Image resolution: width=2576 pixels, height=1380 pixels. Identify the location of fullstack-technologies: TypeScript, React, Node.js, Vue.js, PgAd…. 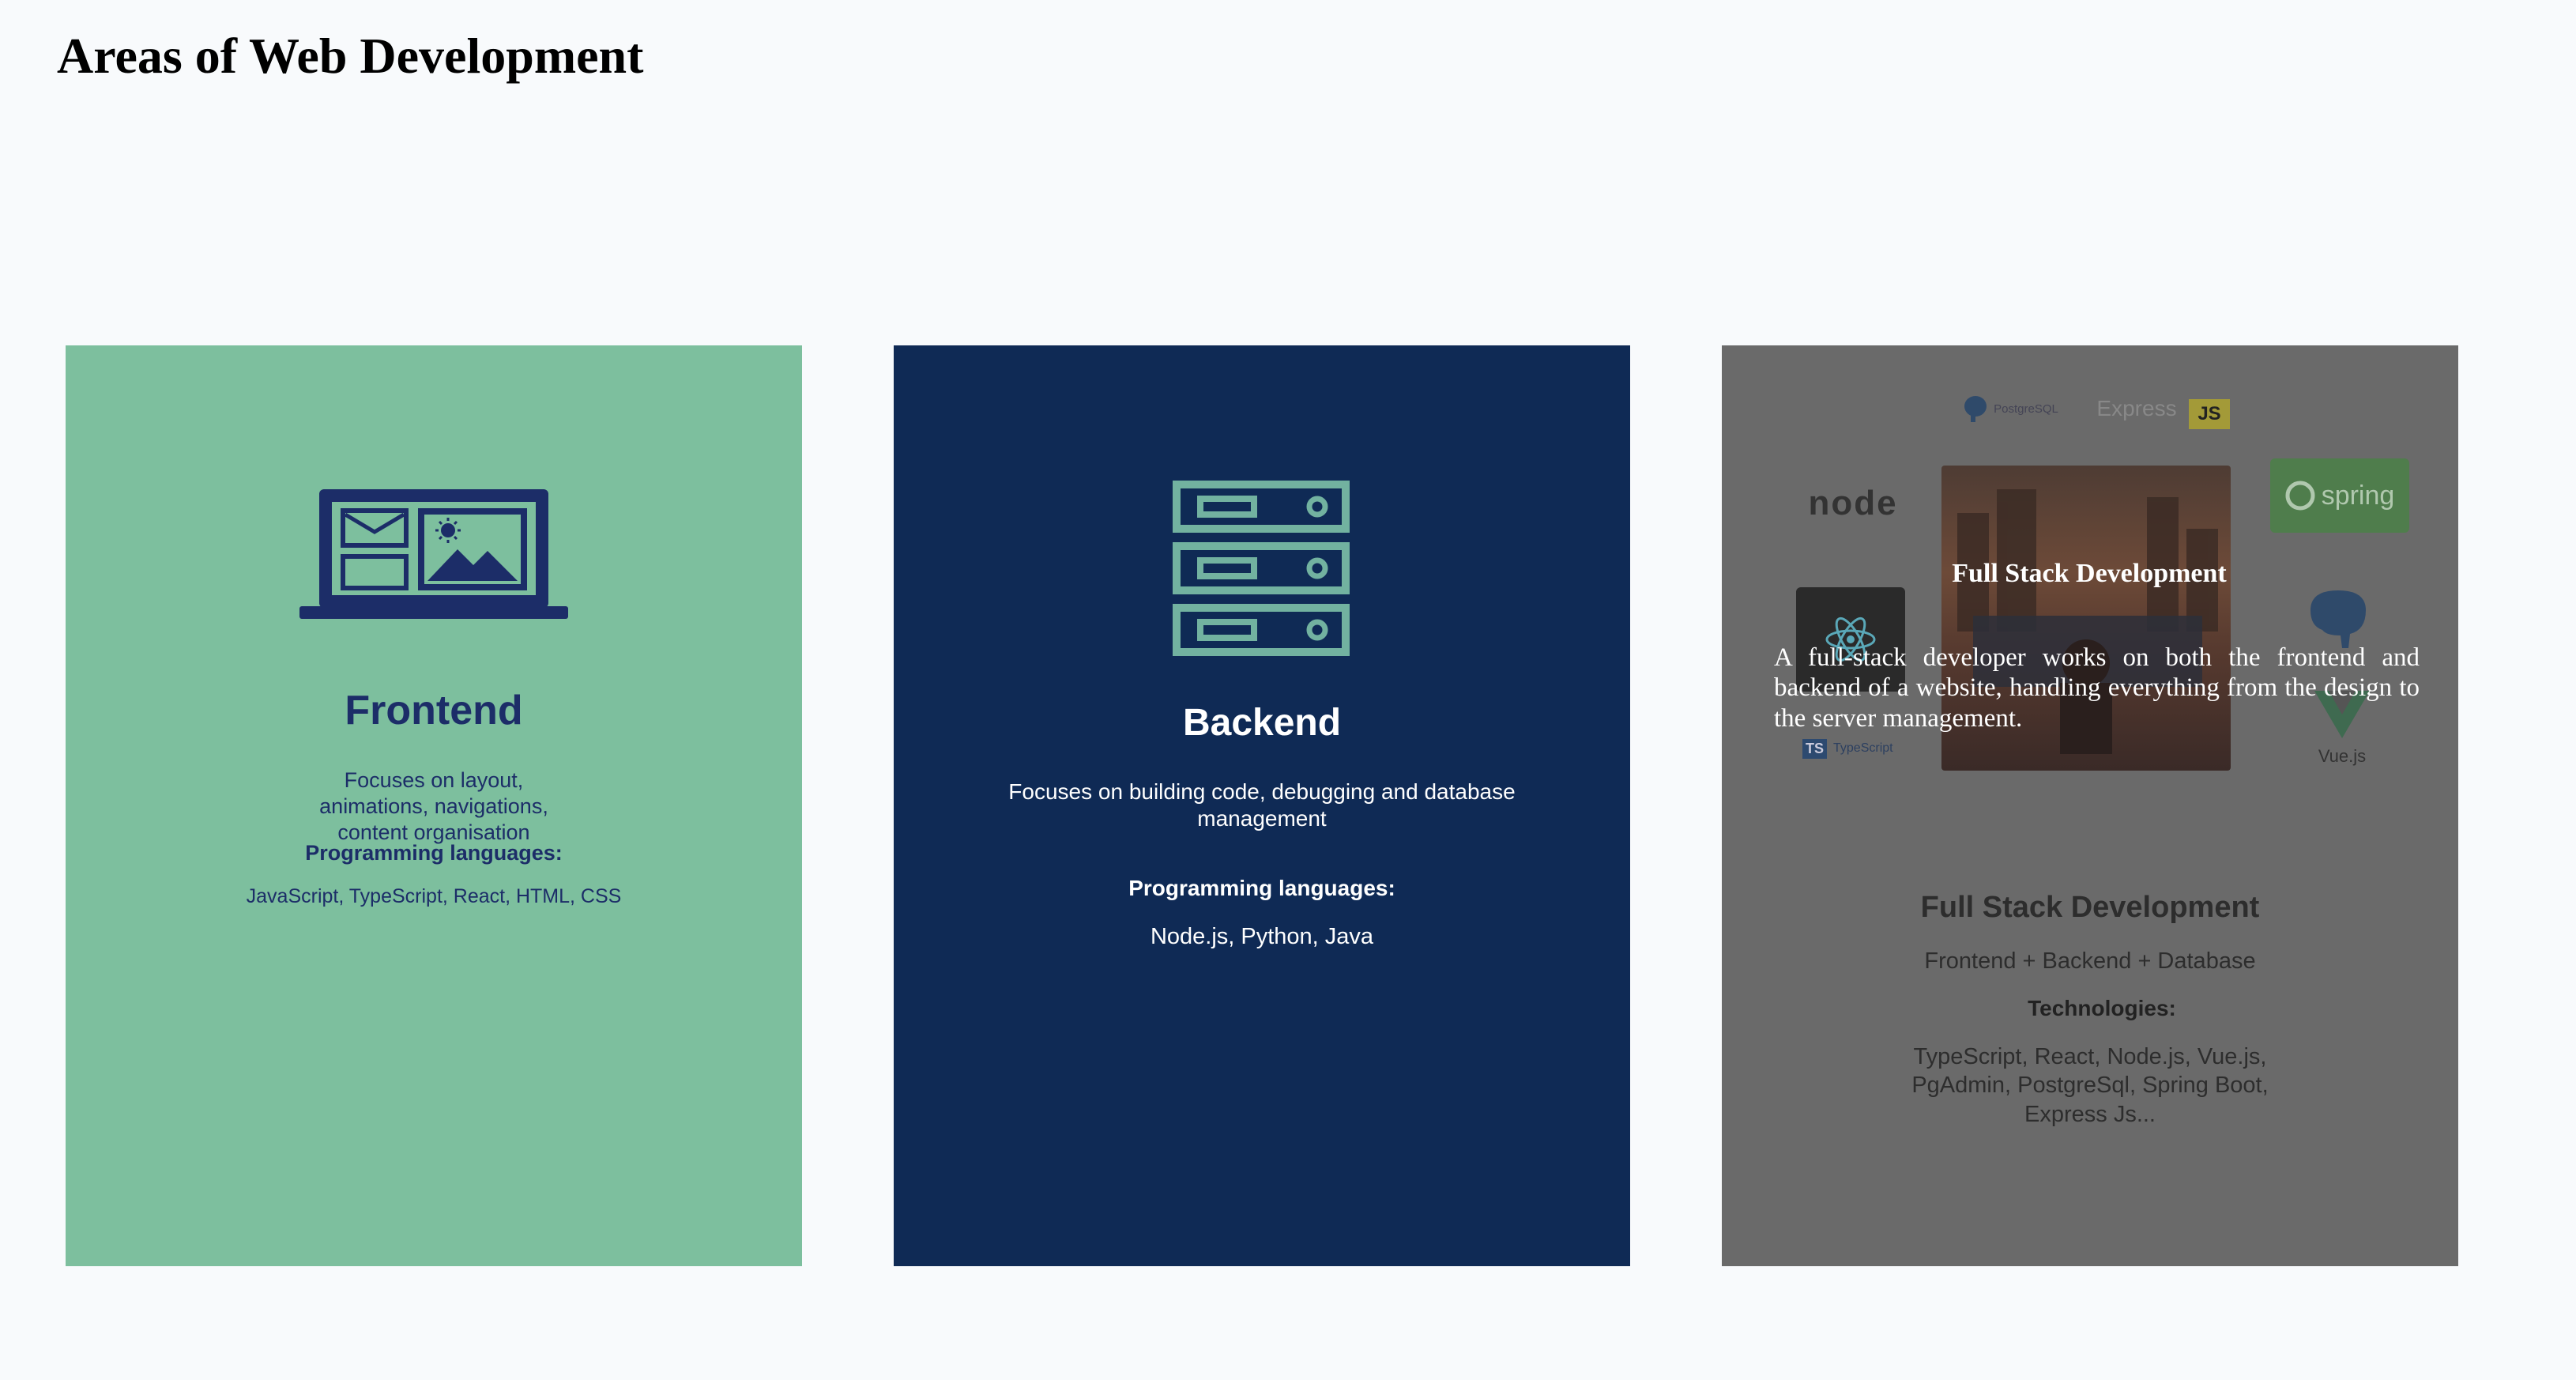
(2090, 1085).